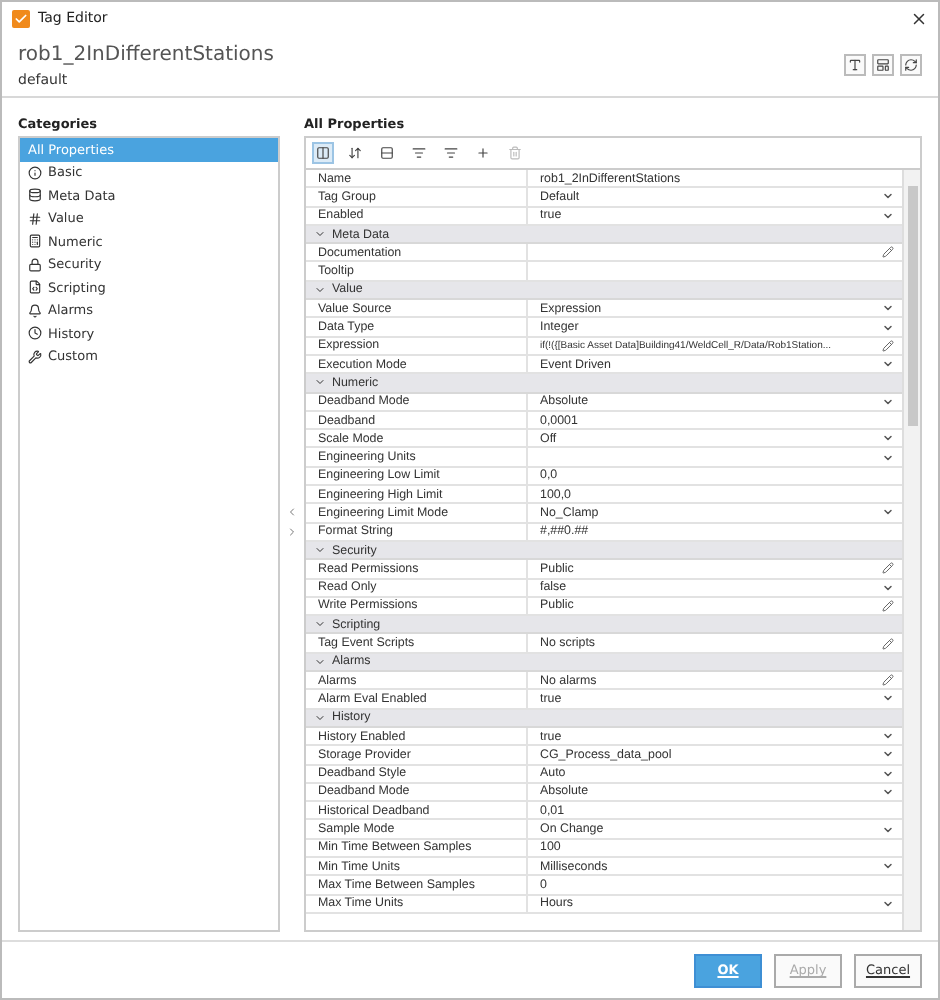 The height and width of the screenshot is (1000, 940). What do you see at coordinates (35, 287) in the screenshot?
I see `script-icon` at bounding box center [35, 287].